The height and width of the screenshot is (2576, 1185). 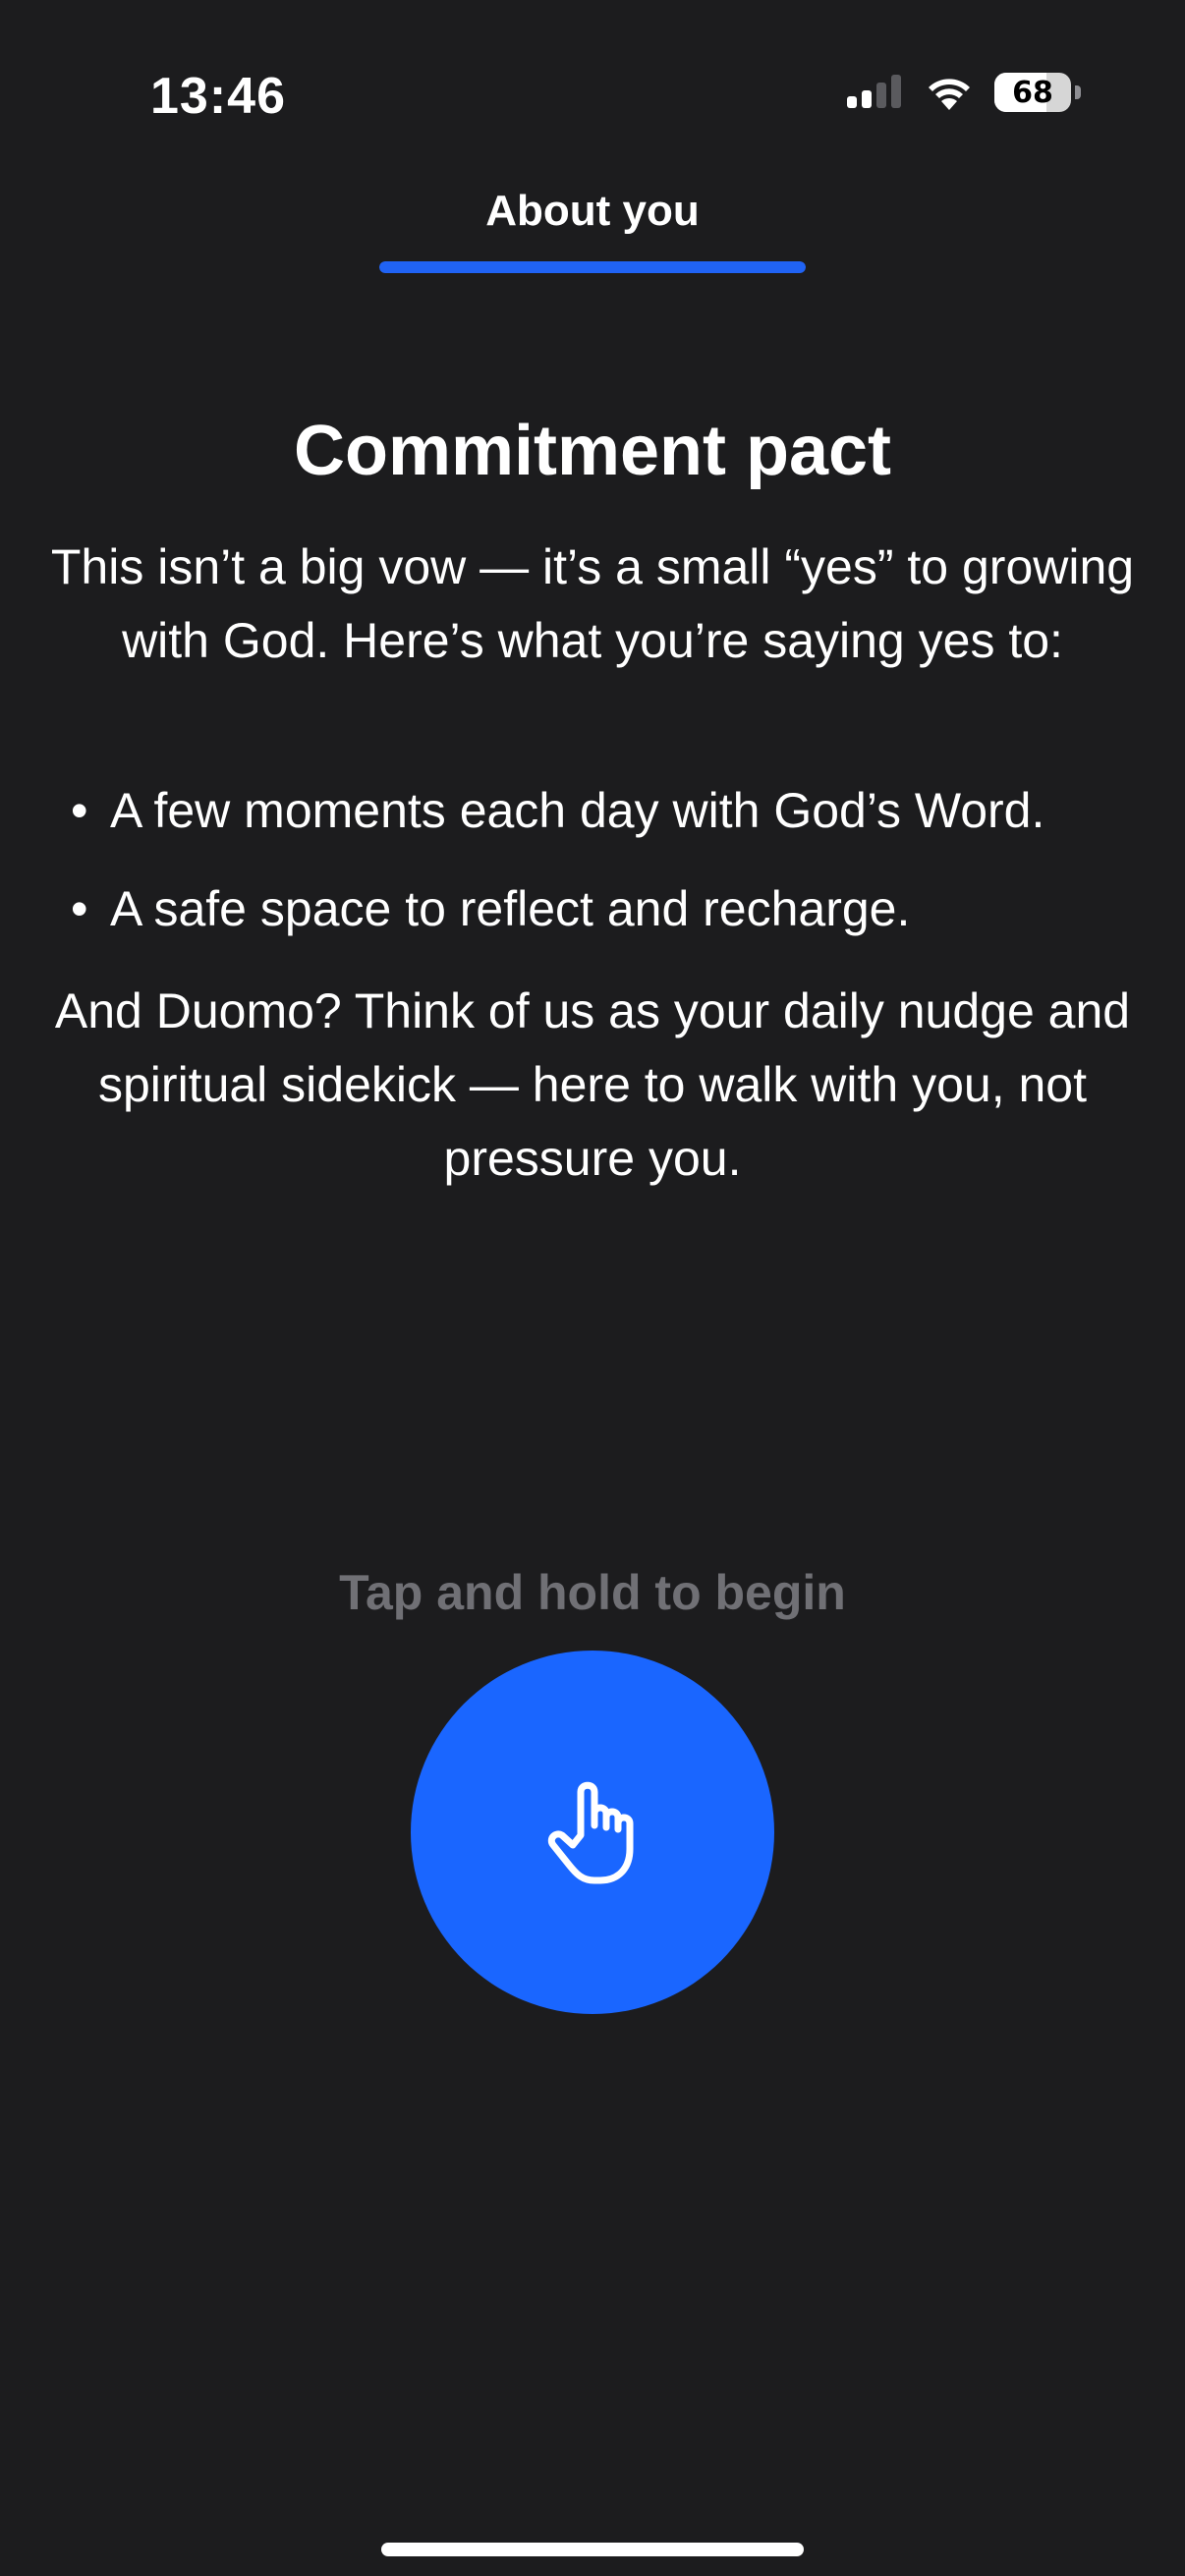 I want to click on battery-tip, so click(x=1078, y=92).